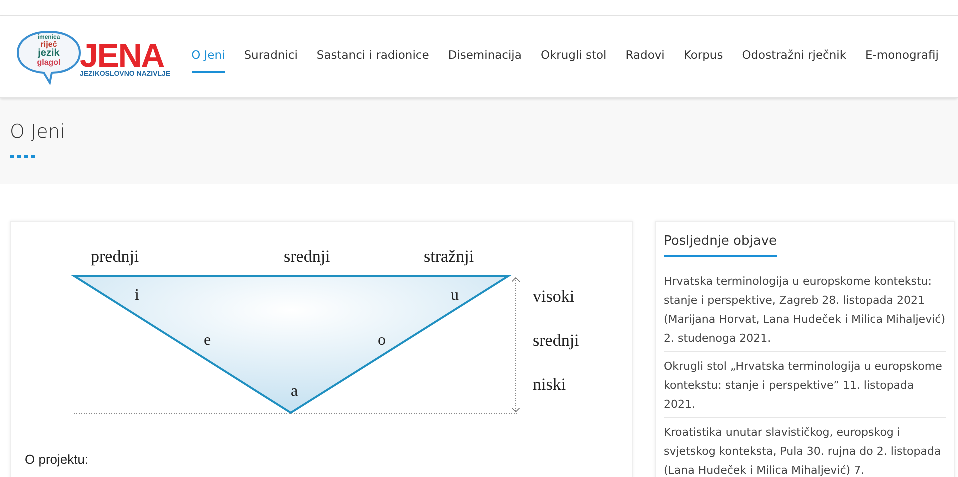 Image resolution: width=958 pixels, height=477 pixels. Describe the element at coordinates (307, 256) in the screenshot. I see `column-label: srednji` at that location.